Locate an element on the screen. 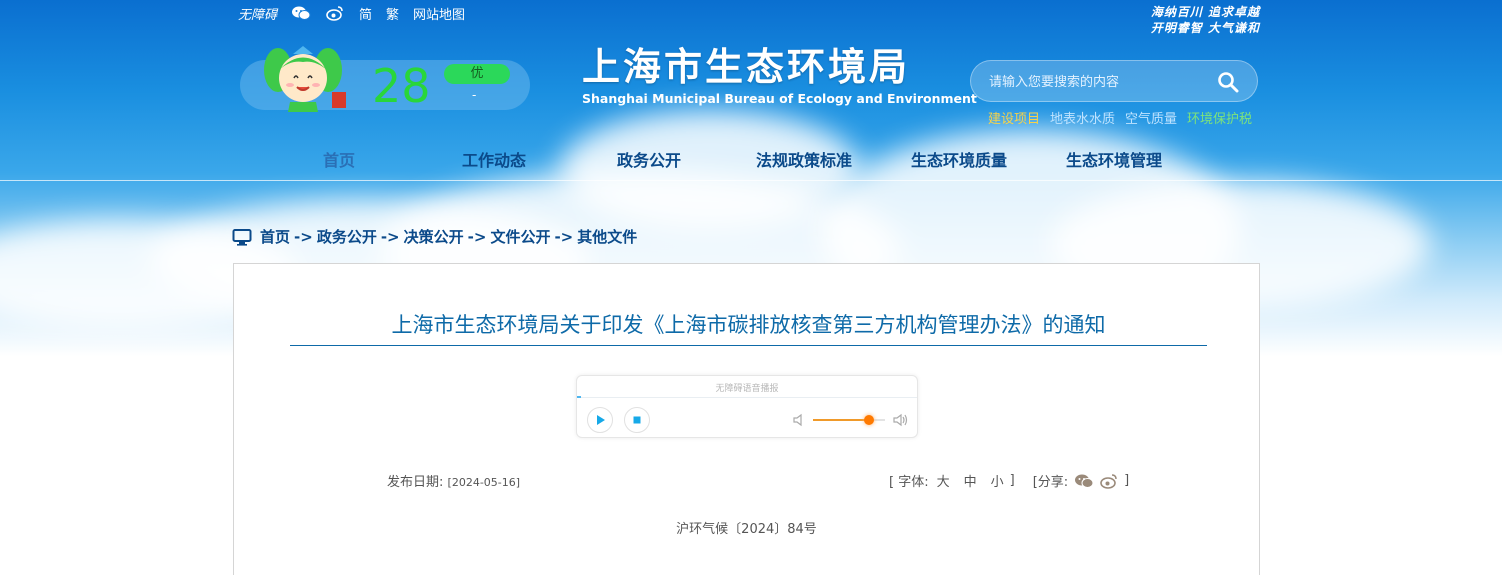 Image resolution: width=1502 pixels, height=575 pixels. mascot-icon is located at coordinates (305, 79).